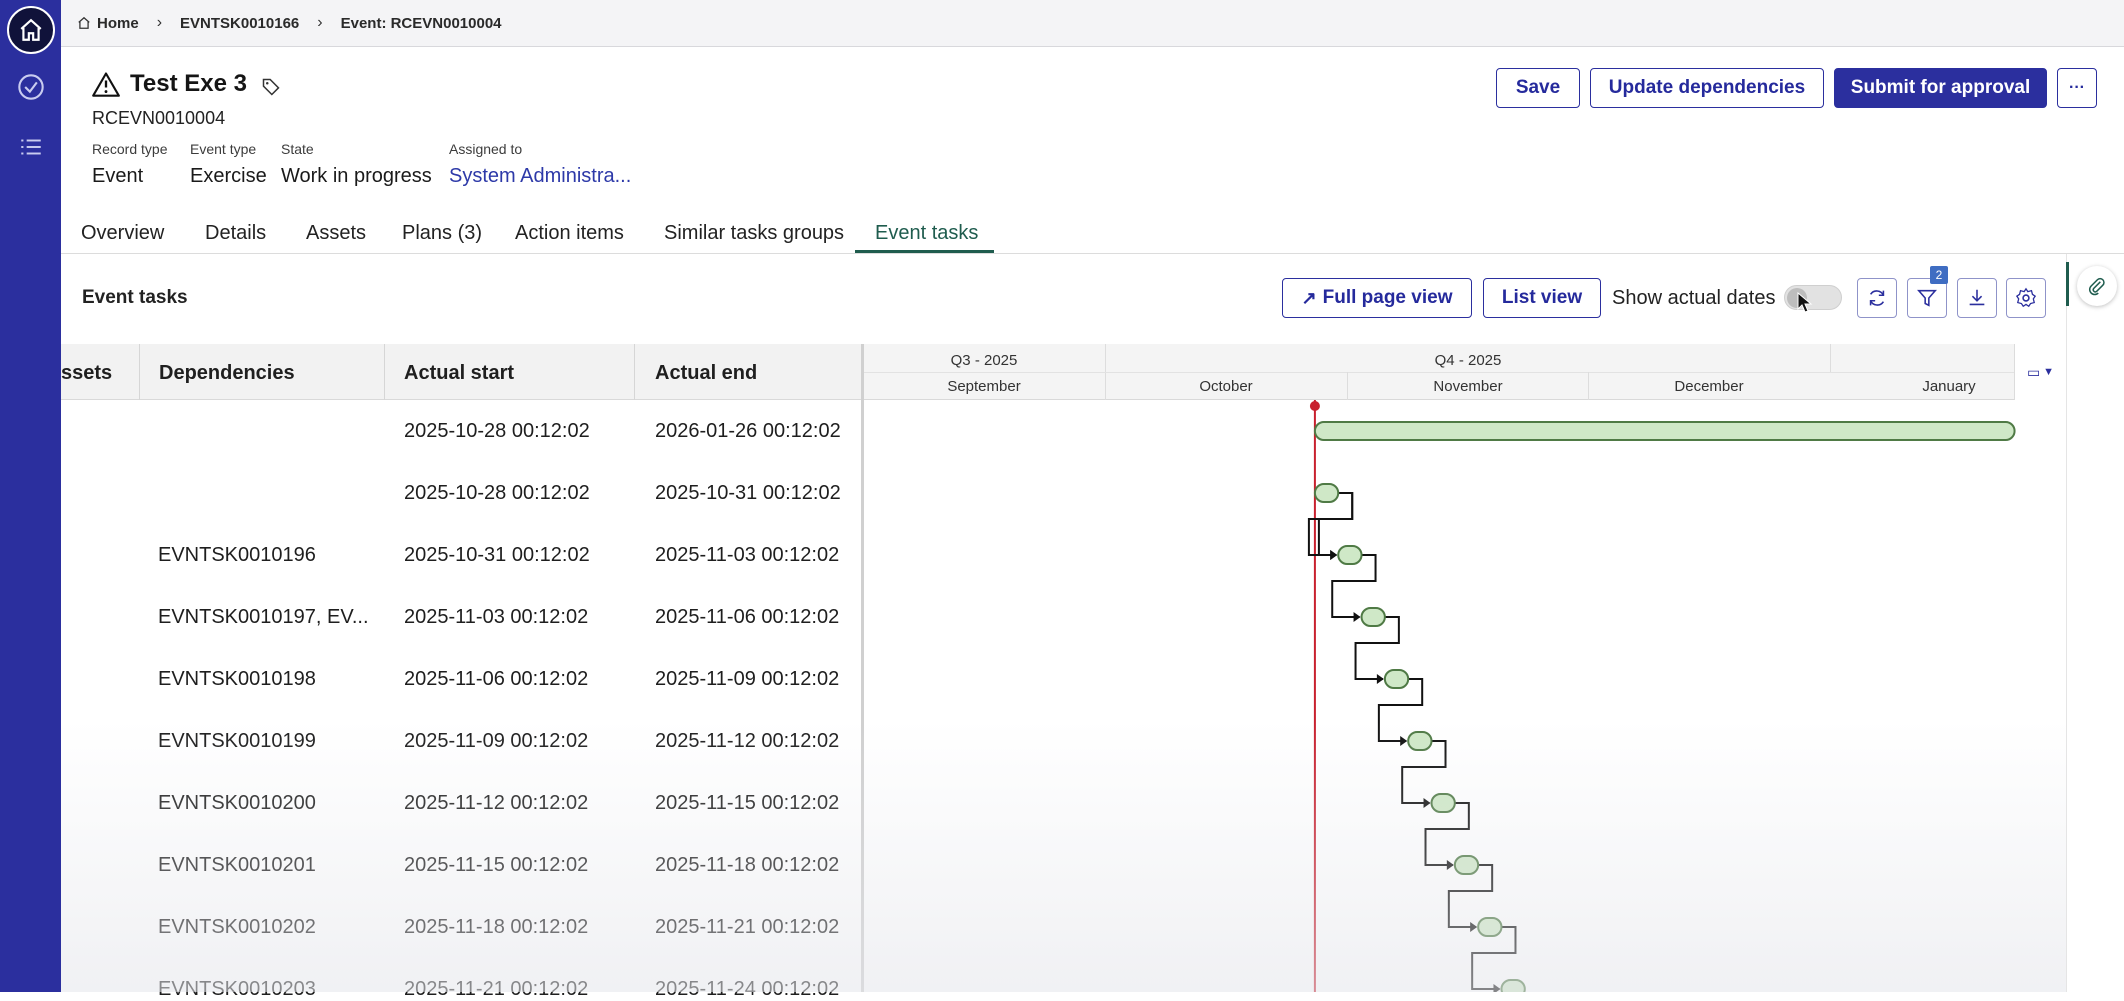 The image size is (2124, 1001). I want to click on cell-actual-end: 2025-11-24 00:12:02, so click(747, 989).